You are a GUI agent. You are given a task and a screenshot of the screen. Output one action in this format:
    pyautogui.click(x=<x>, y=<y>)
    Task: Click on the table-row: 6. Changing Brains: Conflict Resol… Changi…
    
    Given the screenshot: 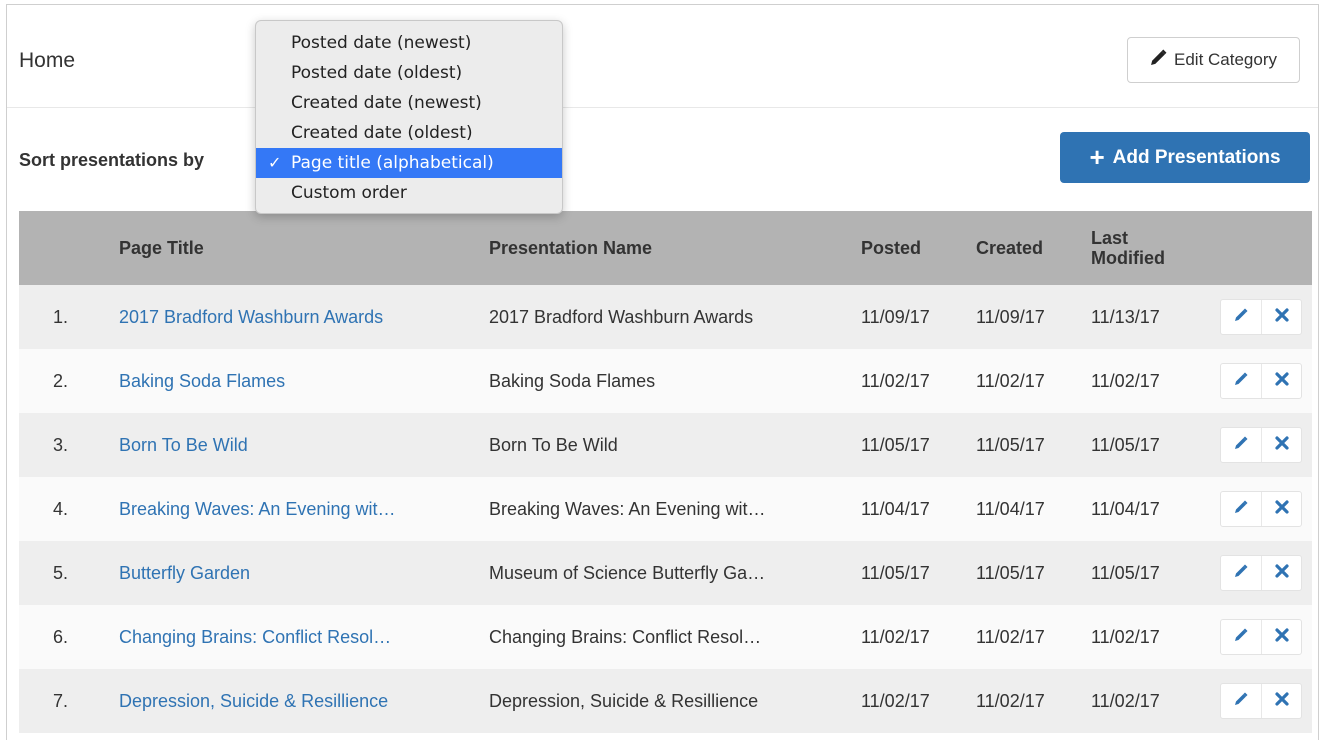 What is the action you would take?
    pyautogui.click(x=665, y=637)
    